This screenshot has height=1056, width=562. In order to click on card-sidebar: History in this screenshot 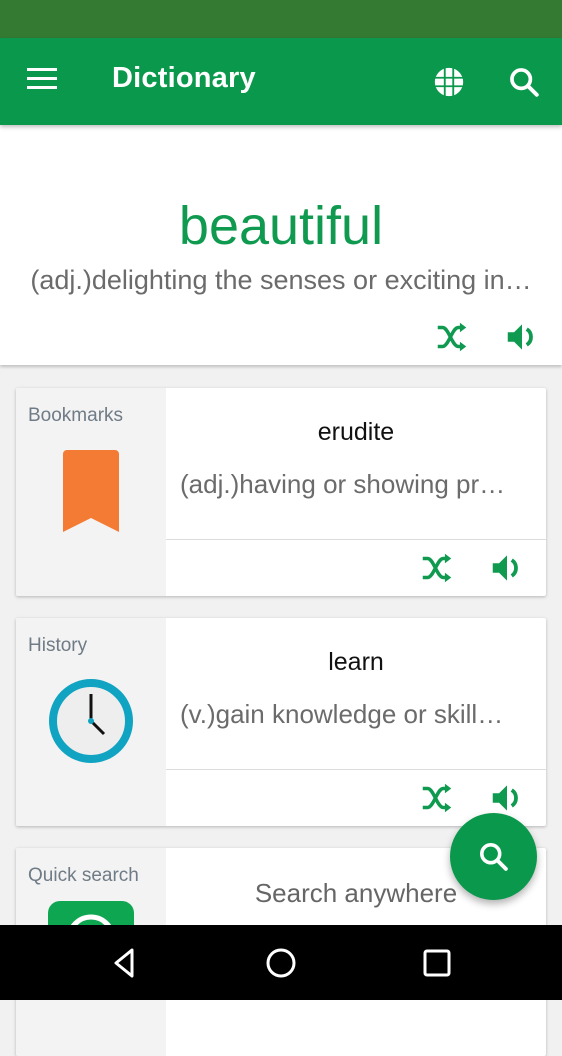, I will do `click(91, 722)`.